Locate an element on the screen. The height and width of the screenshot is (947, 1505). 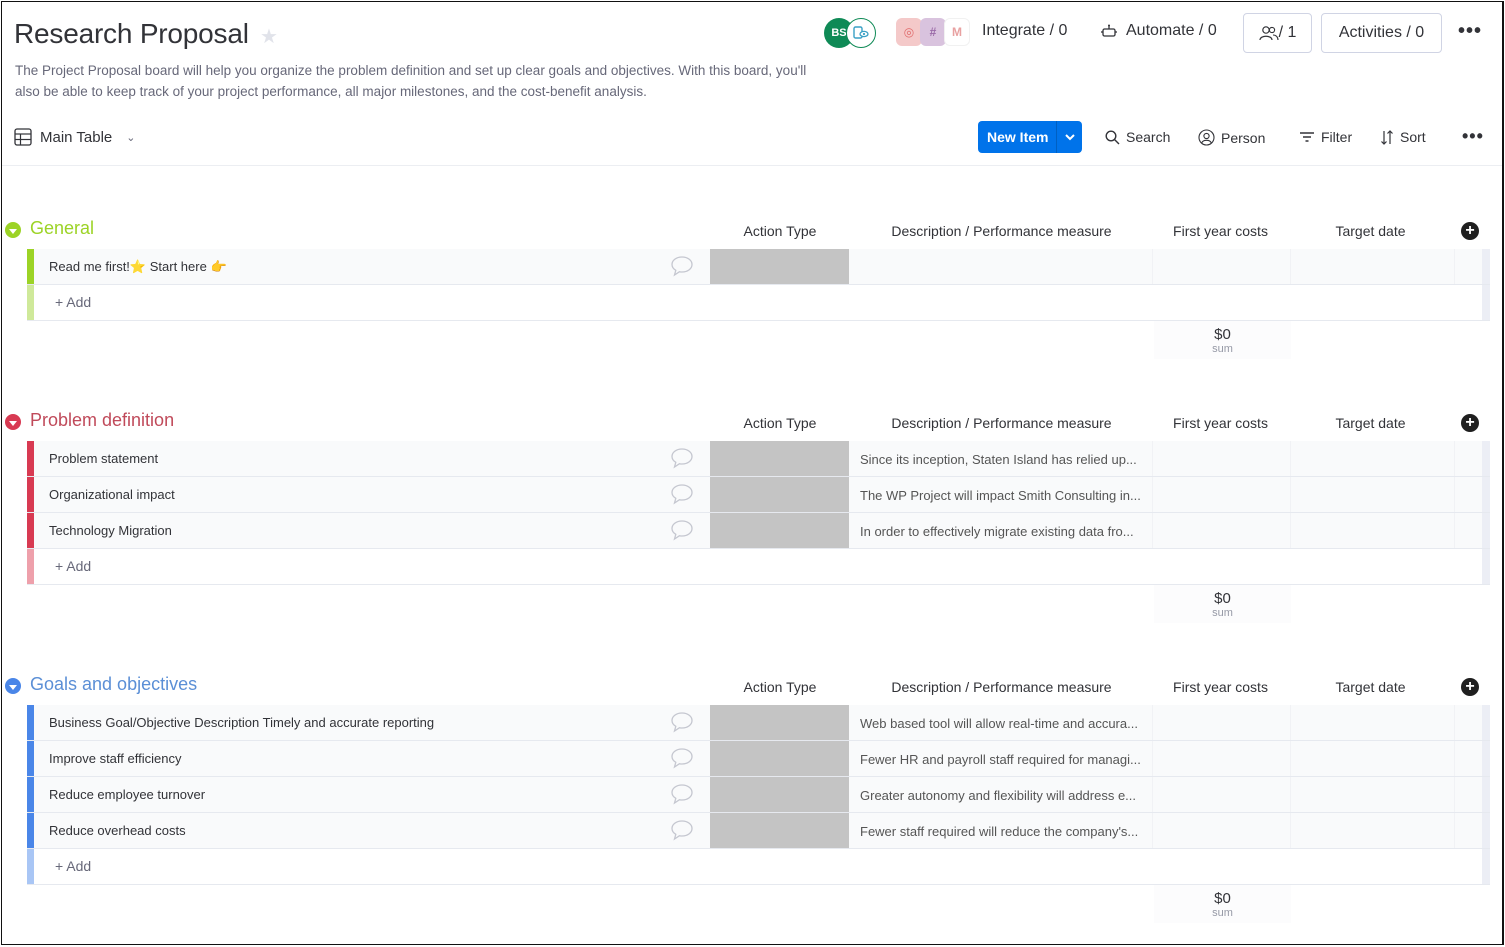
integration-icons: ◎ # M is located at coordinates (933, 32).